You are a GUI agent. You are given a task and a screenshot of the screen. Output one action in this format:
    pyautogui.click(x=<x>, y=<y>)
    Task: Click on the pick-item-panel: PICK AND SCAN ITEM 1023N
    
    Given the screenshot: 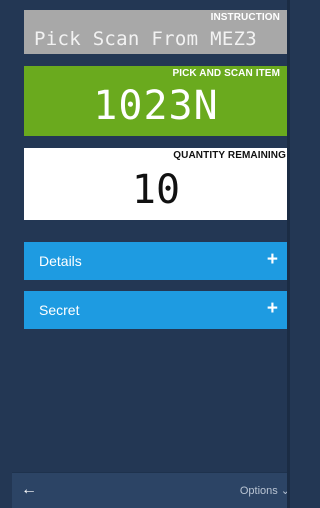 What is the action you would take?
    pyautogui.click(x=156, y=101)
    